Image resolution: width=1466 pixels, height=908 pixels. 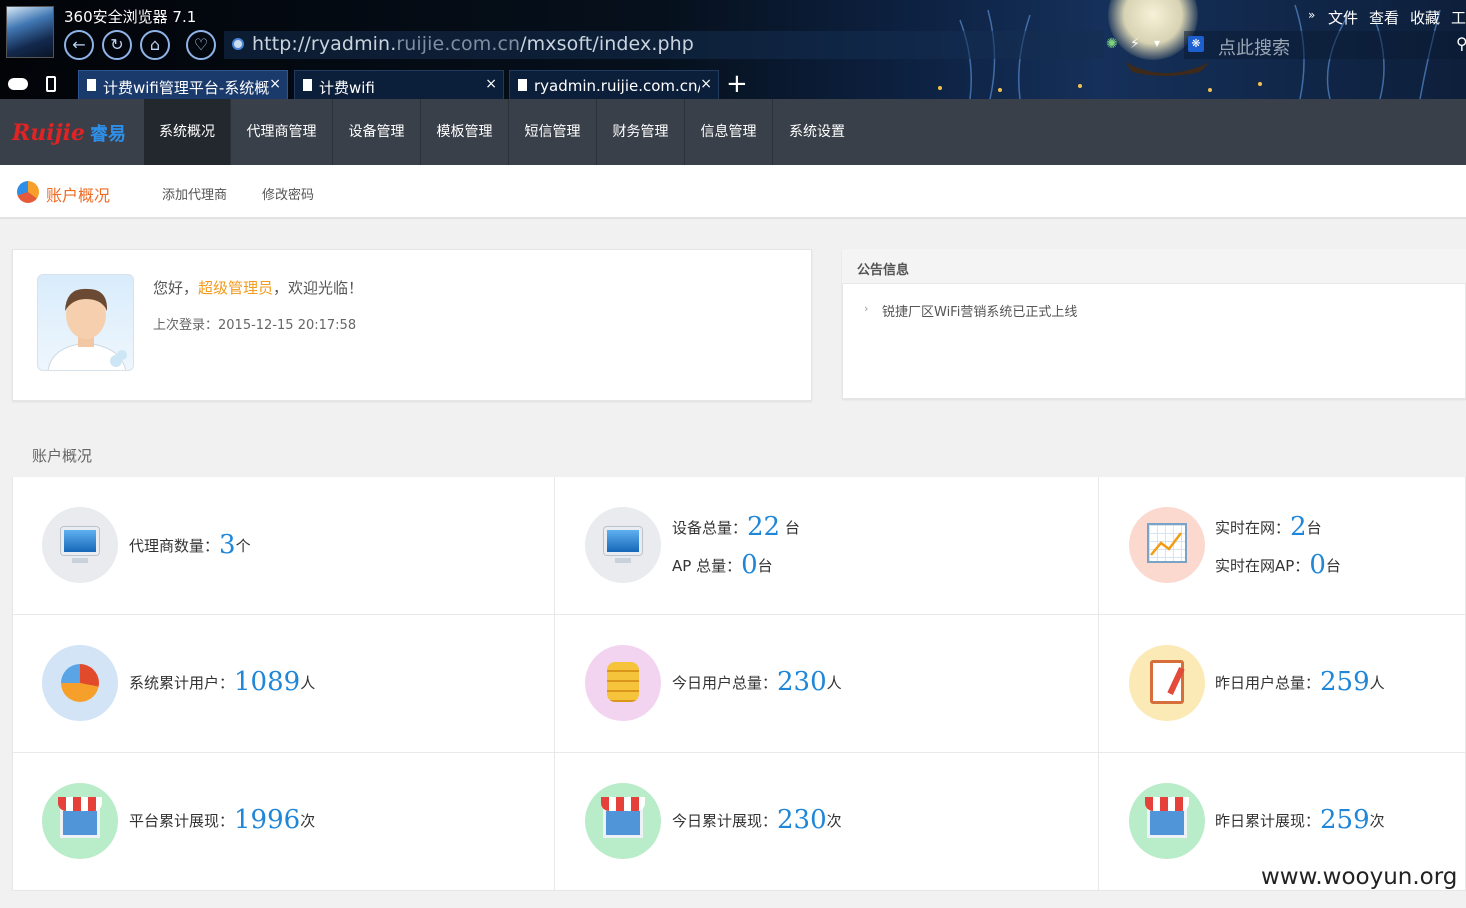 What do you see at coordinates (764, 527) in the screenshot?
I see `stat-devices-total-value: 22` at bounding box center [764, 527].